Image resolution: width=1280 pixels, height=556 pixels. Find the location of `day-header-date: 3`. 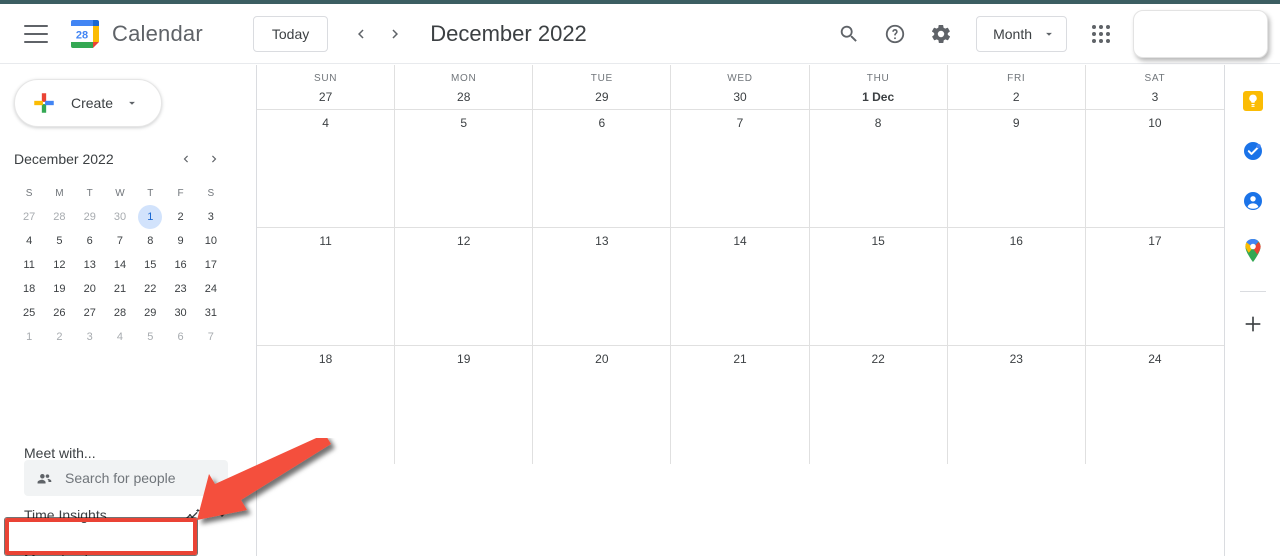

day-header-date: 3 is located at coordinates (1155, 97).